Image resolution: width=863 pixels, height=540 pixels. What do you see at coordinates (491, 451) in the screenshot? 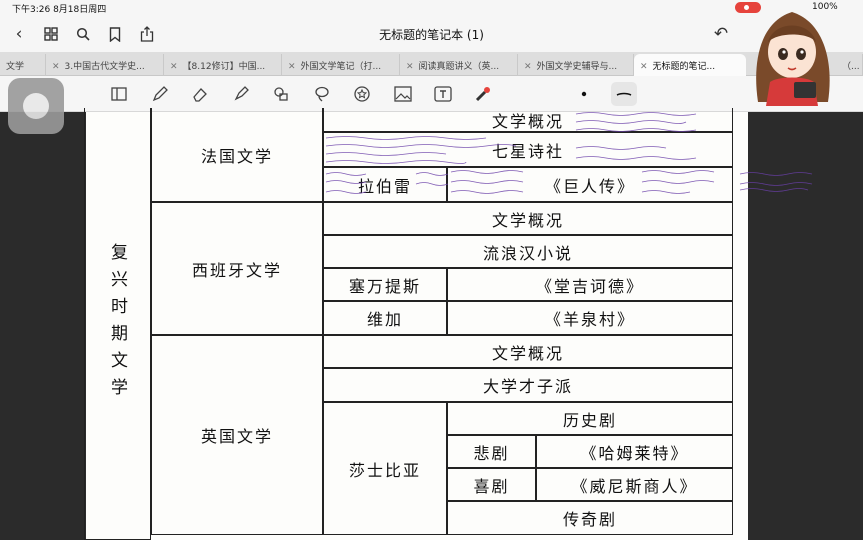
I see `genre-tragedy: 悲剧` at bounding box center [491, 451].